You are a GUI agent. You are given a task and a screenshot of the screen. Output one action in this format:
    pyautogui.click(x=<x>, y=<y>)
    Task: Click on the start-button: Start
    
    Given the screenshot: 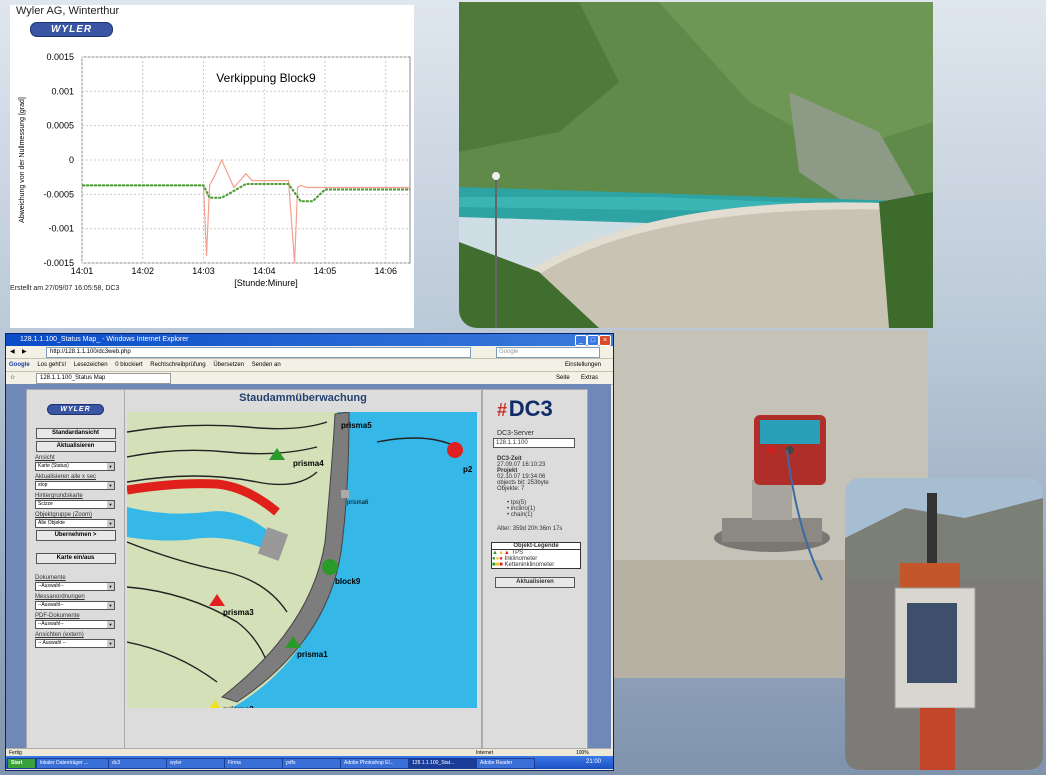 What is the action you would take?
    pyautogui.click(x=21, y=763)
    